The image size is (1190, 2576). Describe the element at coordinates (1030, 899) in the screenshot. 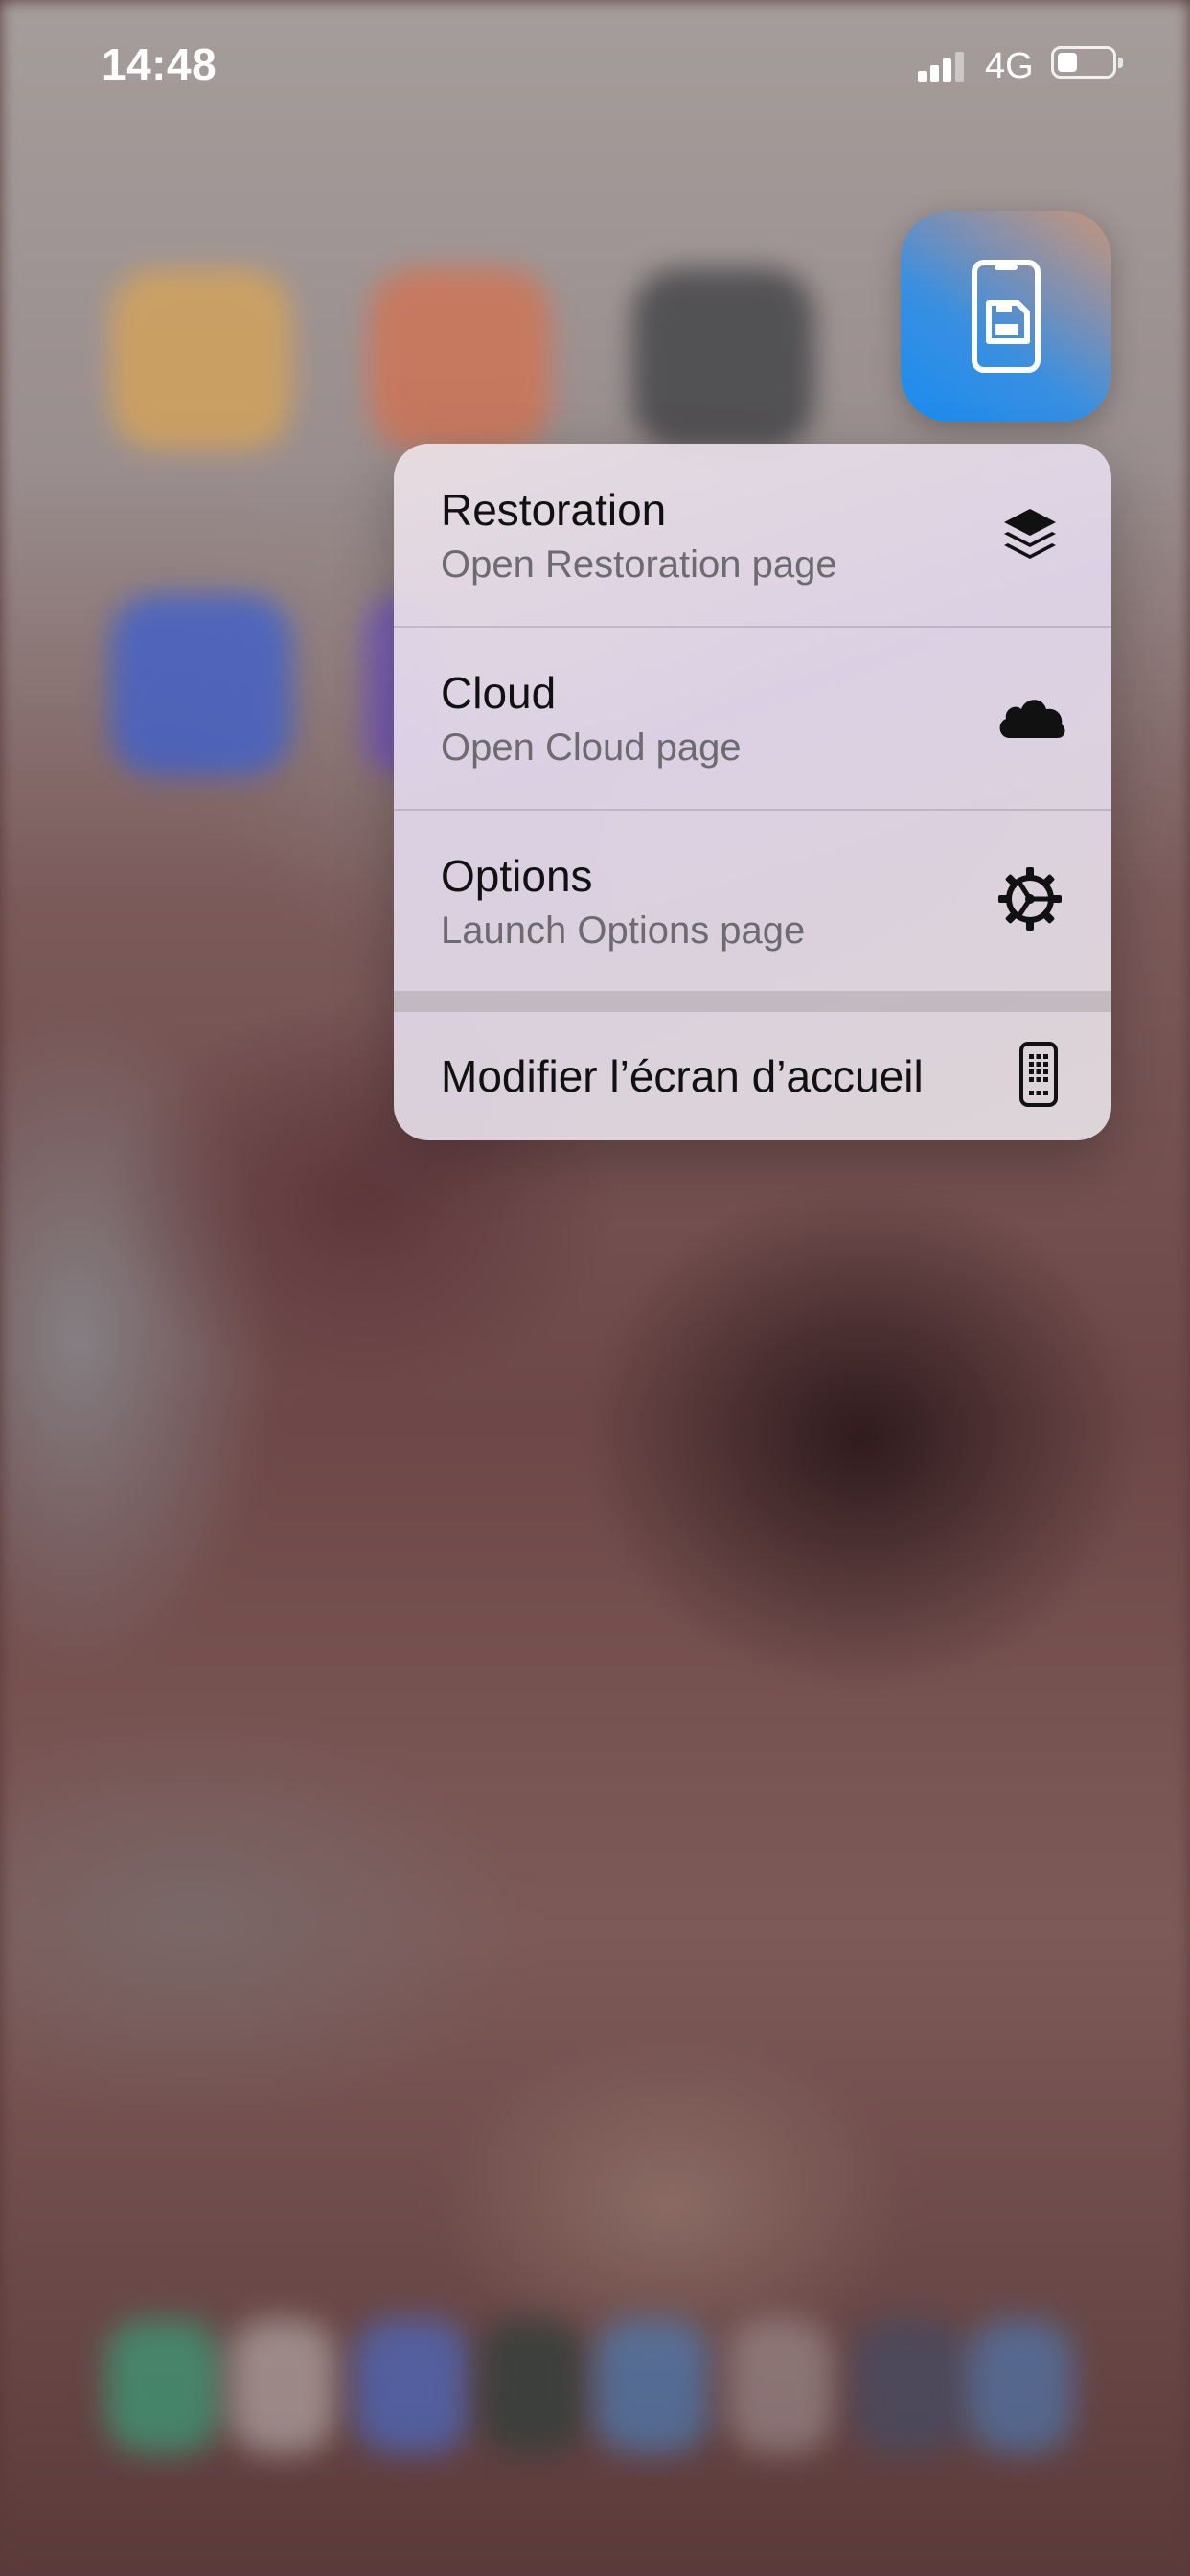

I see `gear-icon` at that location.